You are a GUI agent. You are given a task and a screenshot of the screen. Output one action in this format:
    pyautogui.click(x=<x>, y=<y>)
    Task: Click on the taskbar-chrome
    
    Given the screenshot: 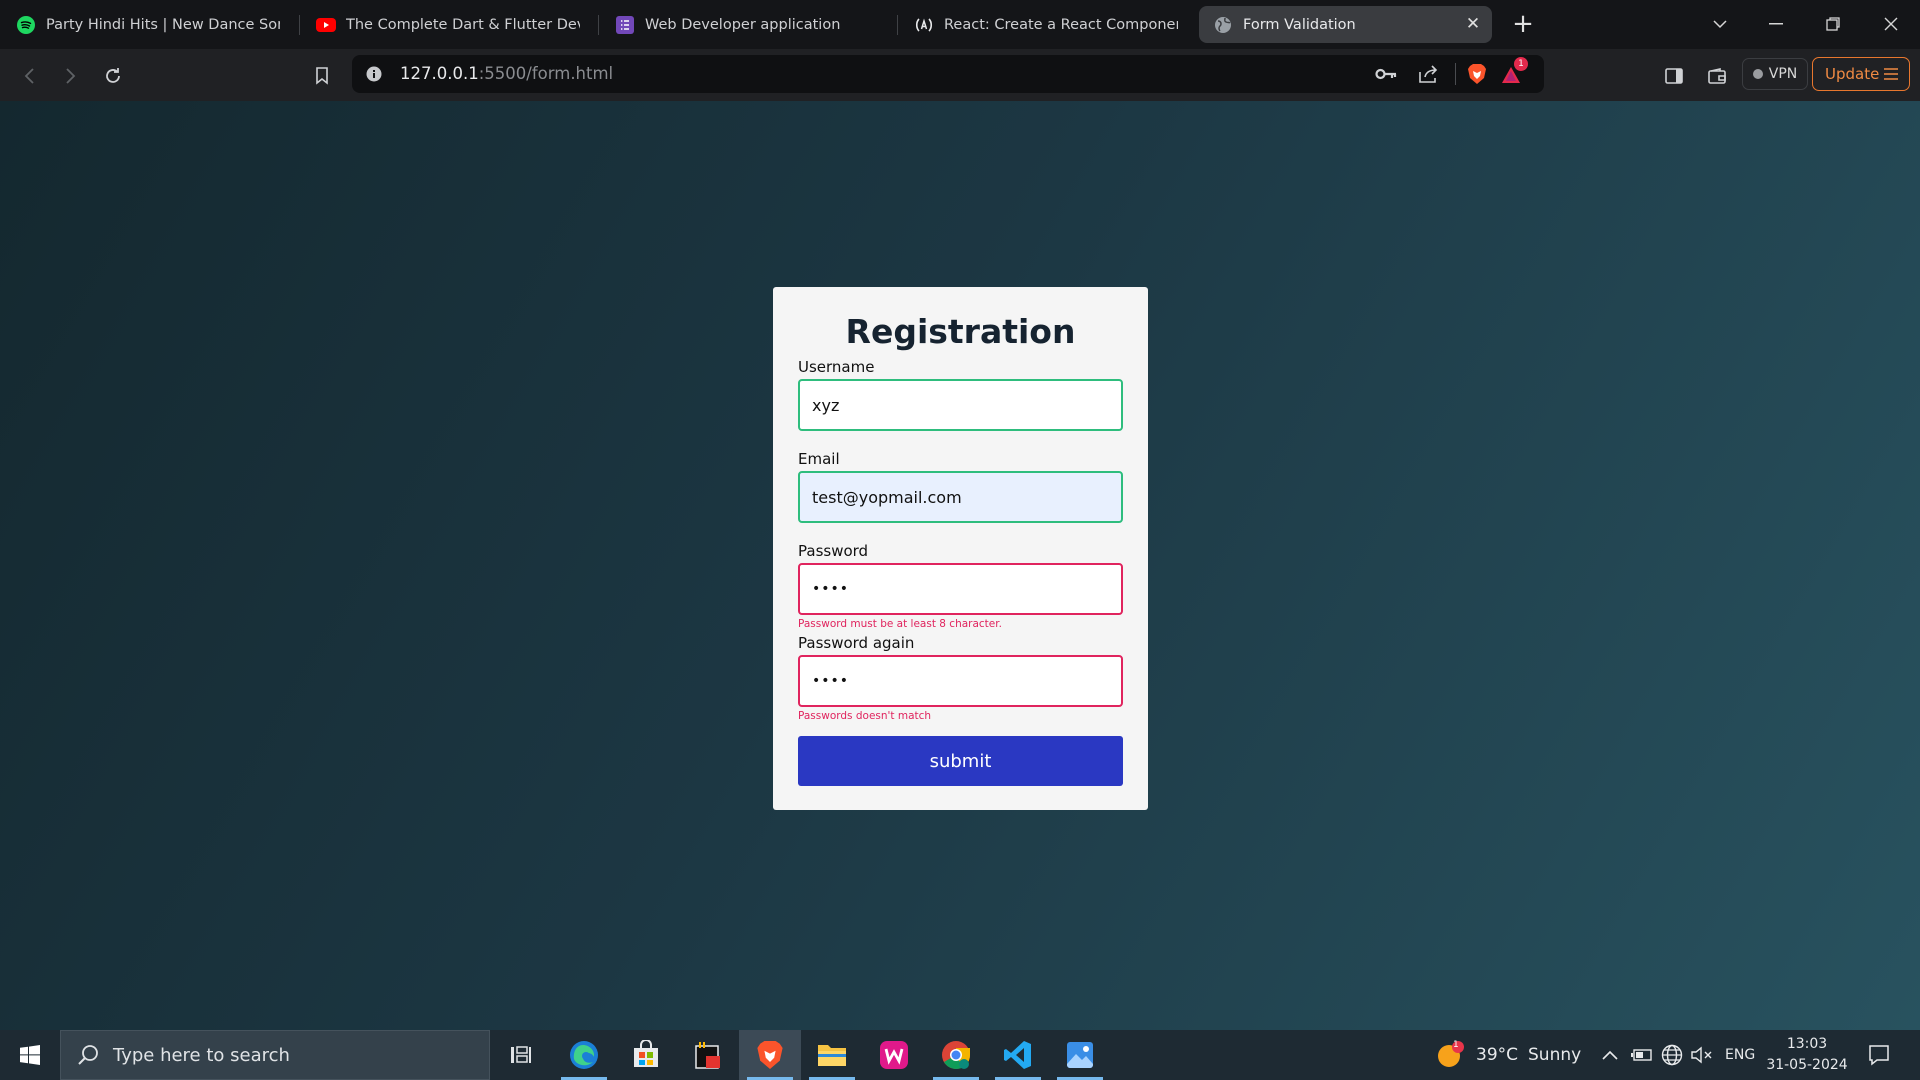 What is the action you would take?
    pyautogui.click(x=956, y=1055)
    